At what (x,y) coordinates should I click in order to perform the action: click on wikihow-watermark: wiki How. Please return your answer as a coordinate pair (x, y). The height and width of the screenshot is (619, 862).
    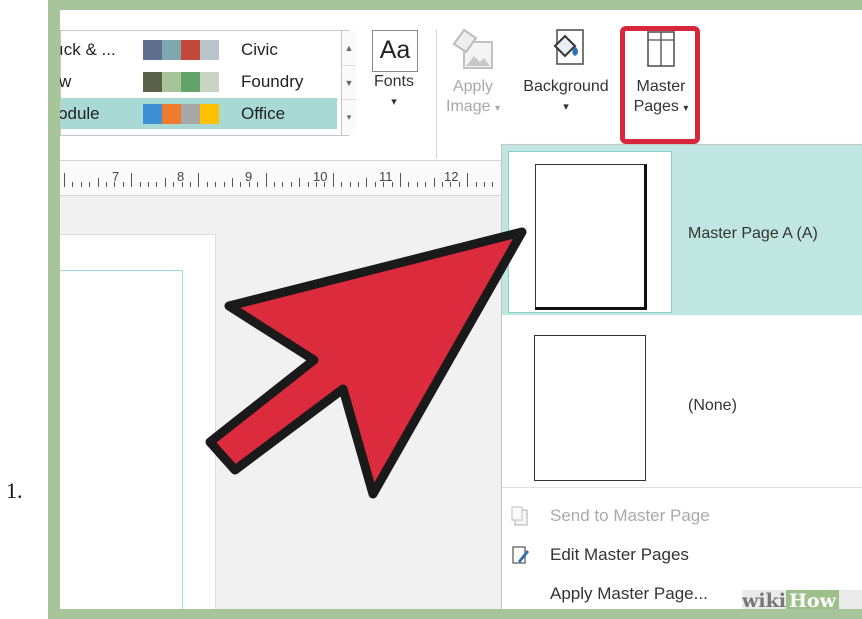
    Looking at the image, I should click on (802, 599).